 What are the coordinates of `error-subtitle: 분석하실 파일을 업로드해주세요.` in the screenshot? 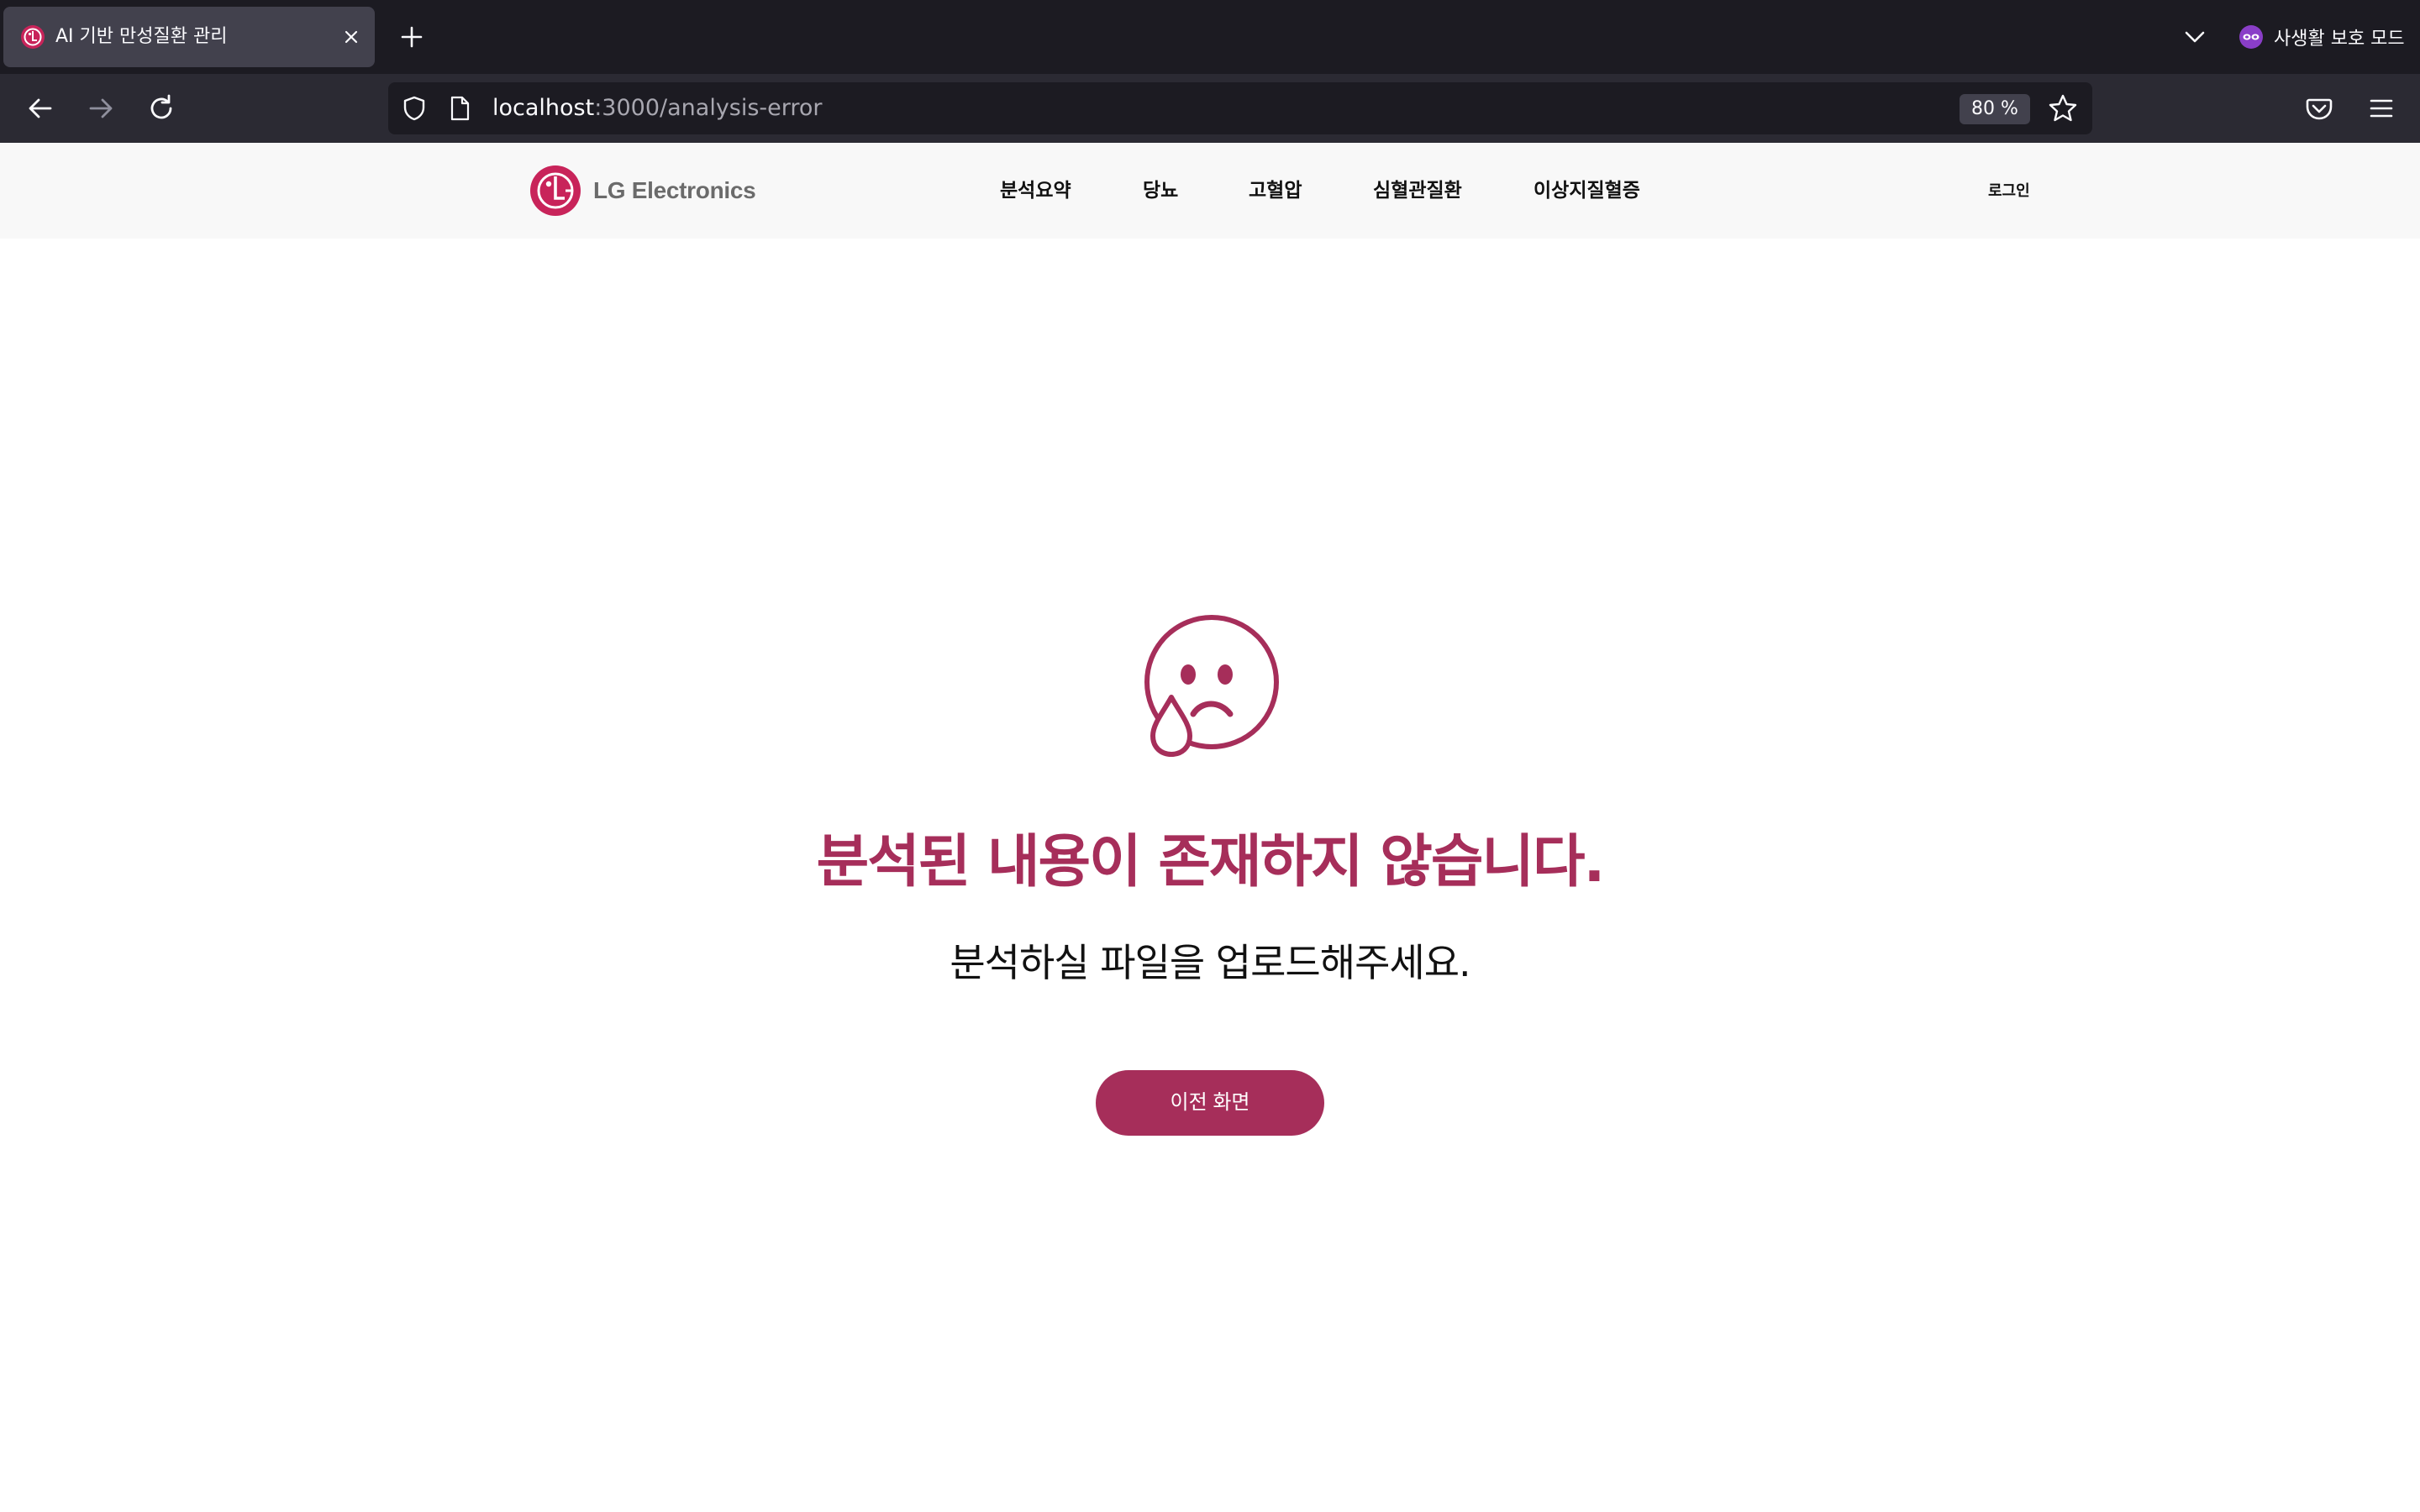 It's located at (1210, 962).